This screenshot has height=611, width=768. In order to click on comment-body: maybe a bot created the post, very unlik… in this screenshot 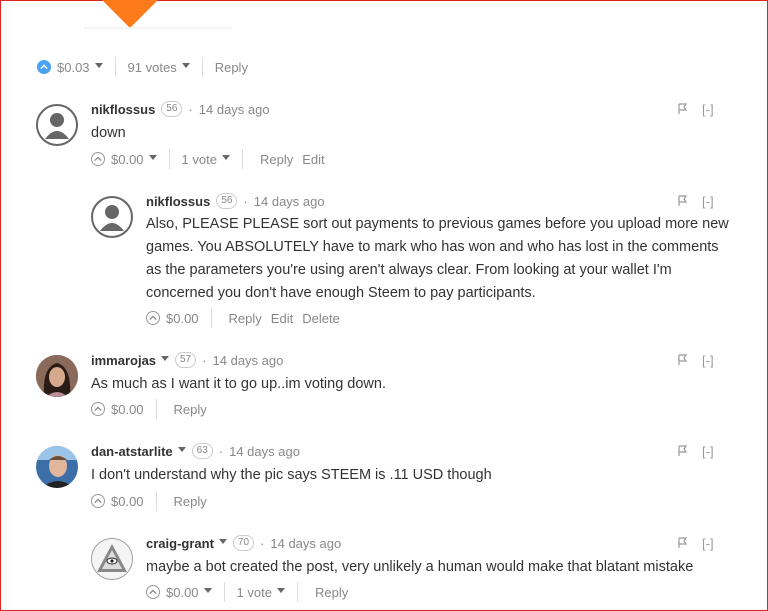, I will do `click(420, 567)`.